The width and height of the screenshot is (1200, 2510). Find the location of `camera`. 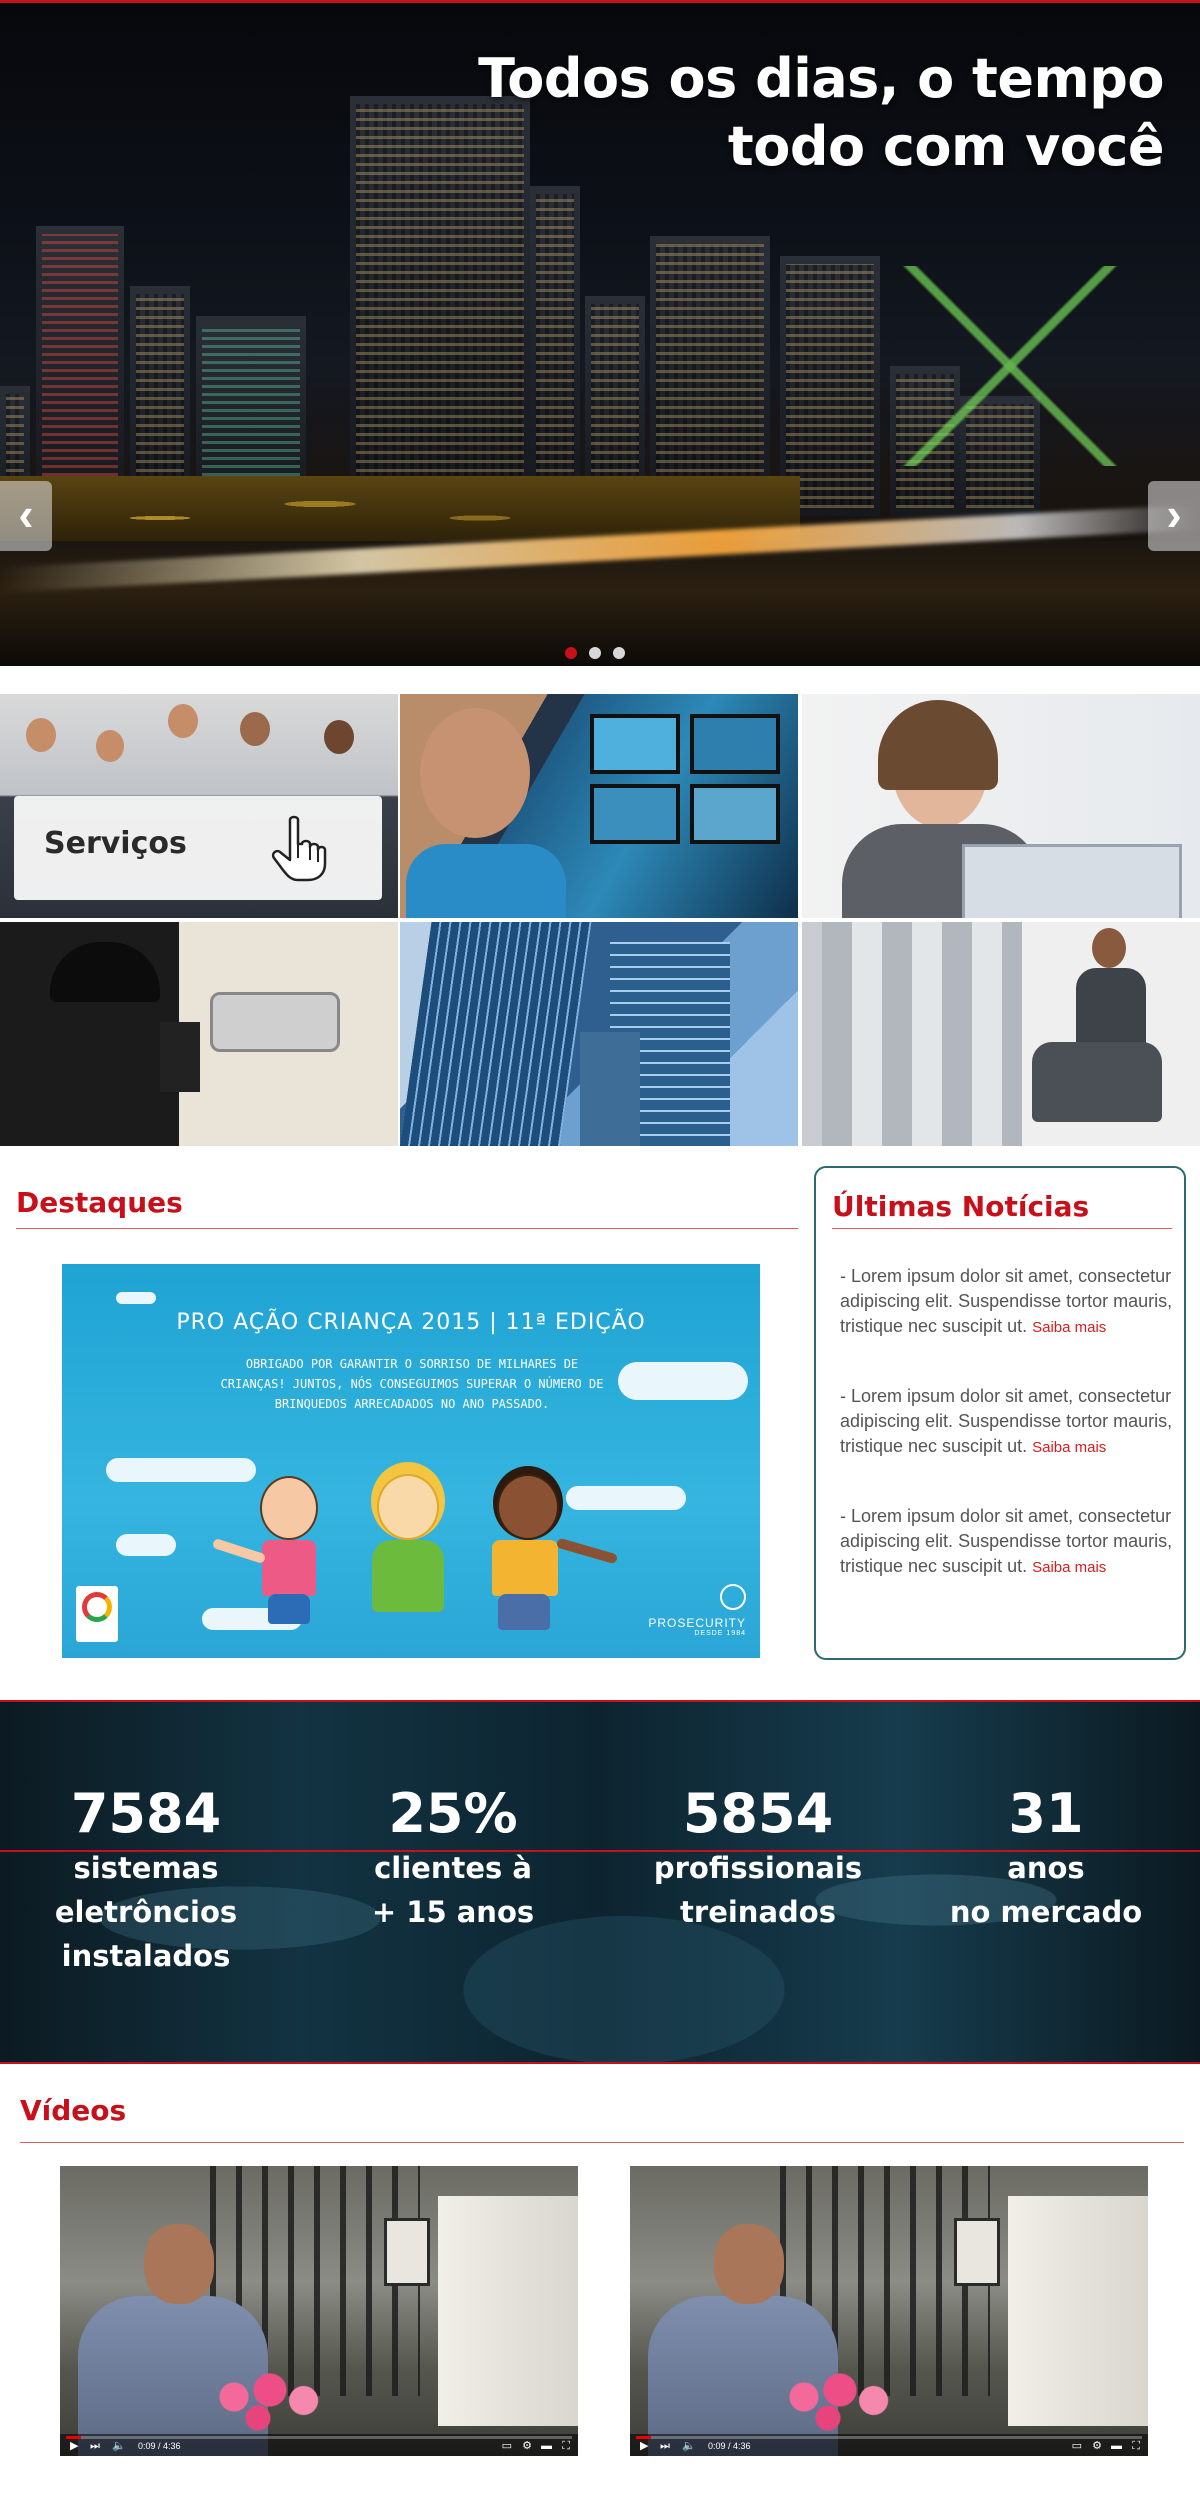

camera is located at coordinates (275, 1022).